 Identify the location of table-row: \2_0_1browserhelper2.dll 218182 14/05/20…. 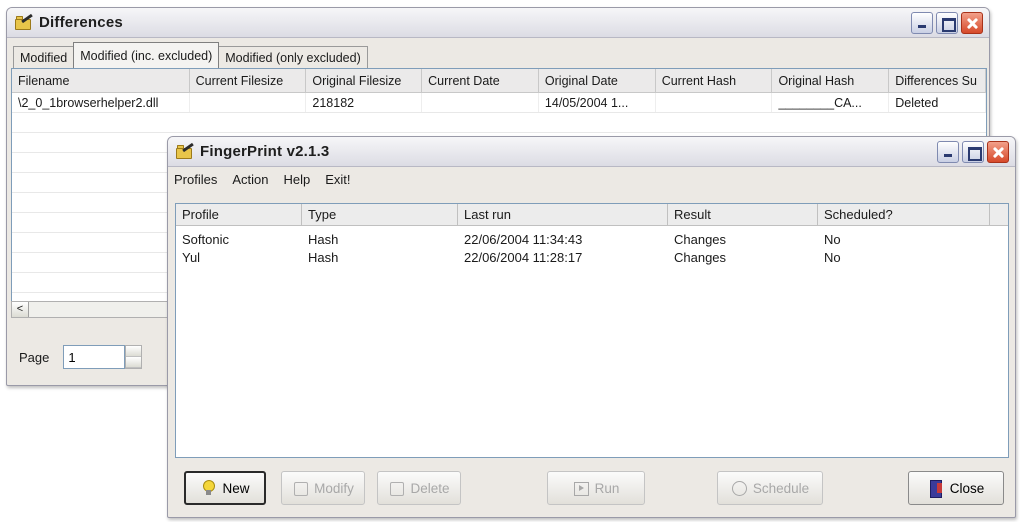
(499, 103).